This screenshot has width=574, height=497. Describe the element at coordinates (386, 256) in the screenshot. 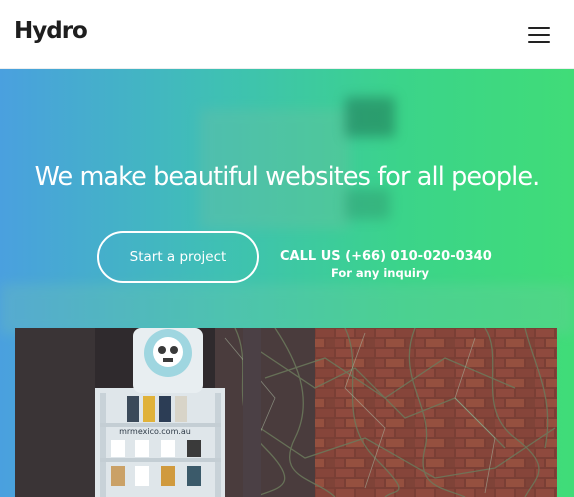

I see `call-us-phone: CALL US (+66) 010-020-0340` at that location.